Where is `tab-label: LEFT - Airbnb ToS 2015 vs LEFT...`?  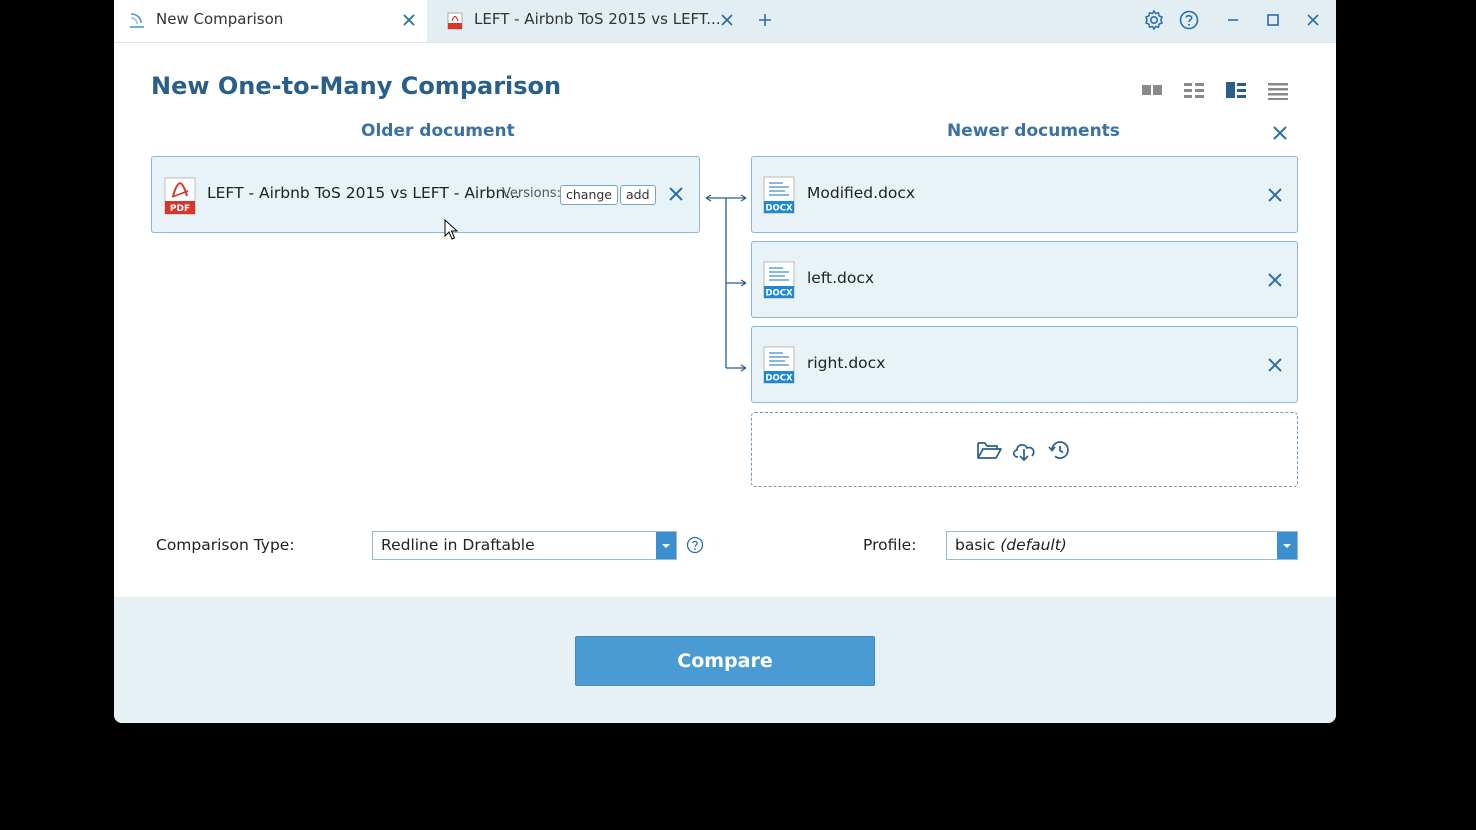 tab-label: LEFT - Airbnb ToS 2015 vs LEFT... is located at coordinates (597, 19).